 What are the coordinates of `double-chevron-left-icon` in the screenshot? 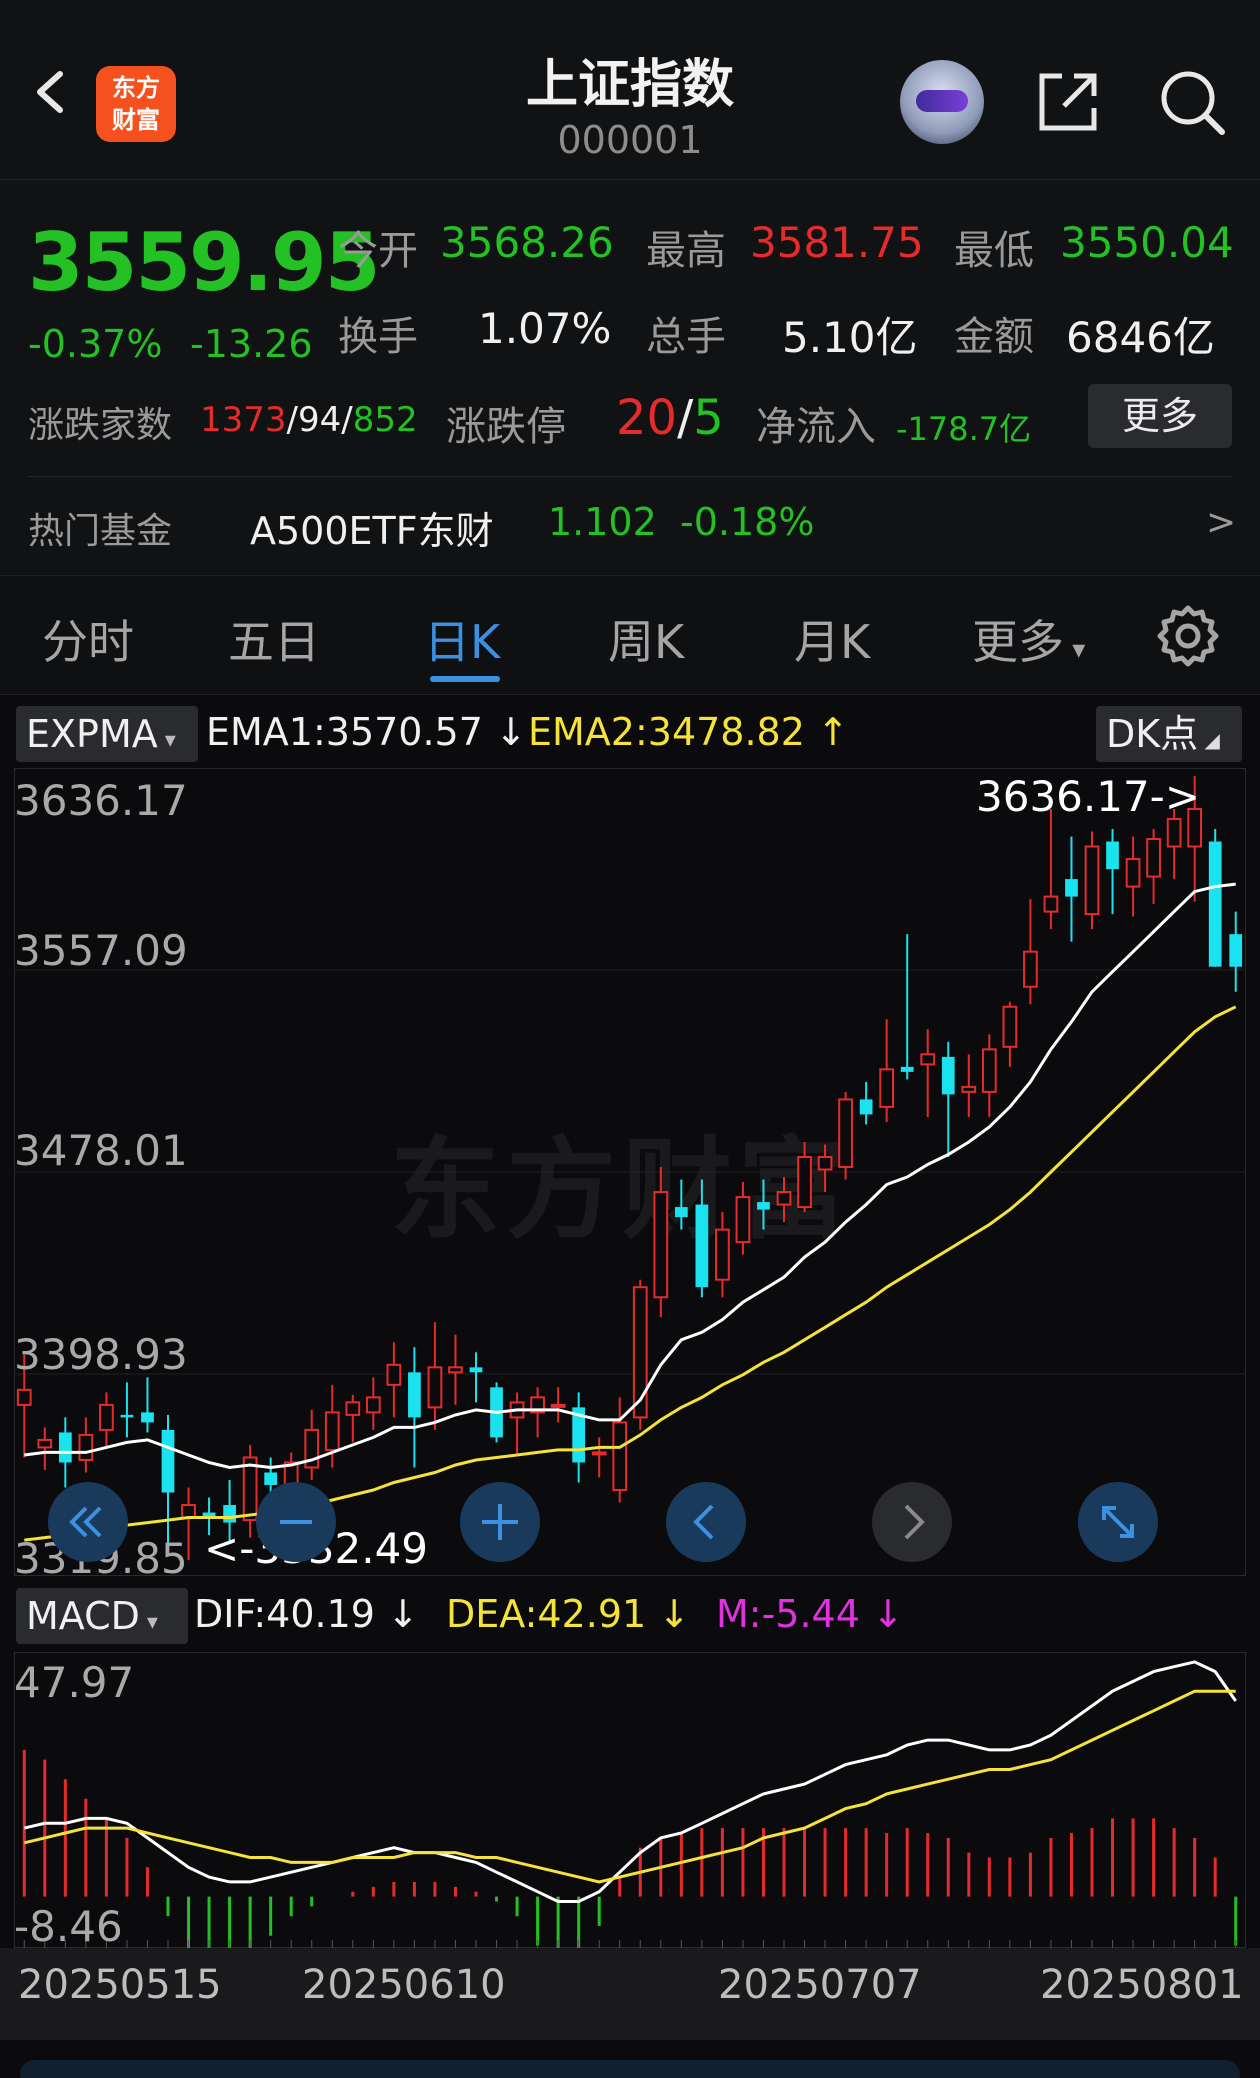 It's located at (85, 1522).